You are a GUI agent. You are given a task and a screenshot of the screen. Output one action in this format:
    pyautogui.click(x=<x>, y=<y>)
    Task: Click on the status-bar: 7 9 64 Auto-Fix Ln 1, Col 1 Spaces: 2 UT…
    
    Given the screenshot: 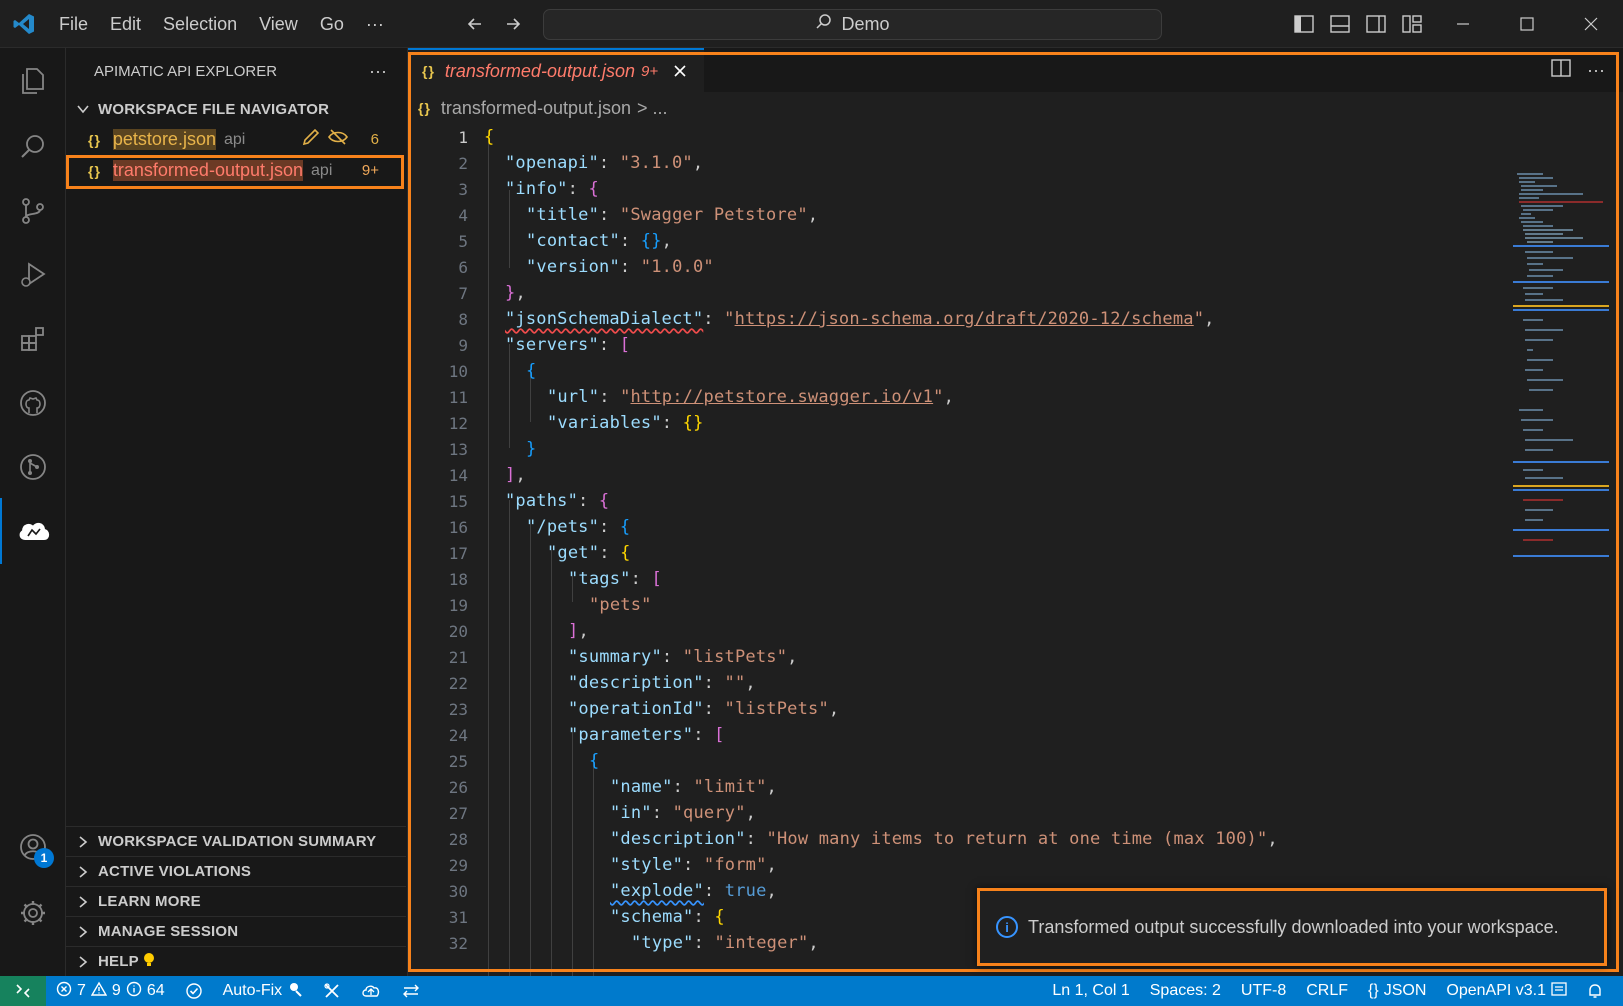 What is the action you would take?
    pyautogui.click(x=811, y=991)
    